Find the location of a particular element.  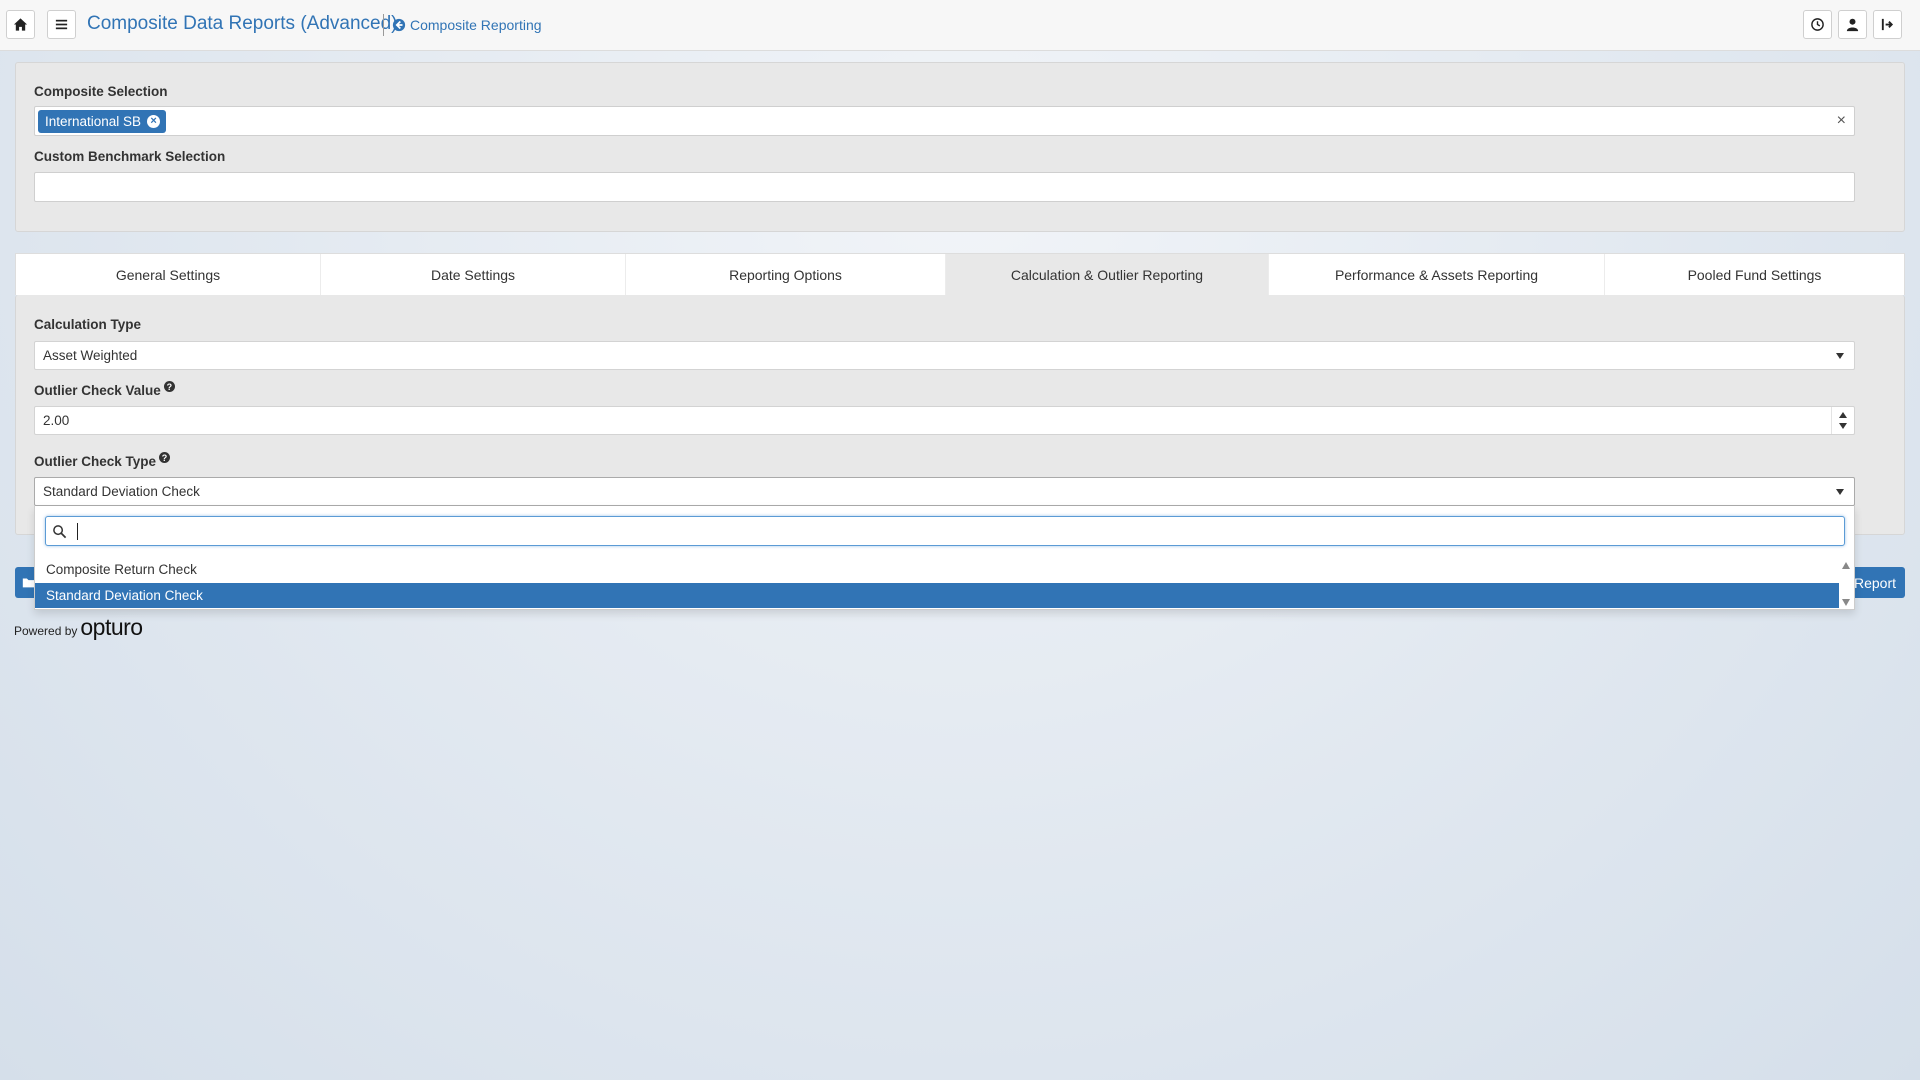

back-link-label: Composite Reporting is located at coordinates (476, 25).